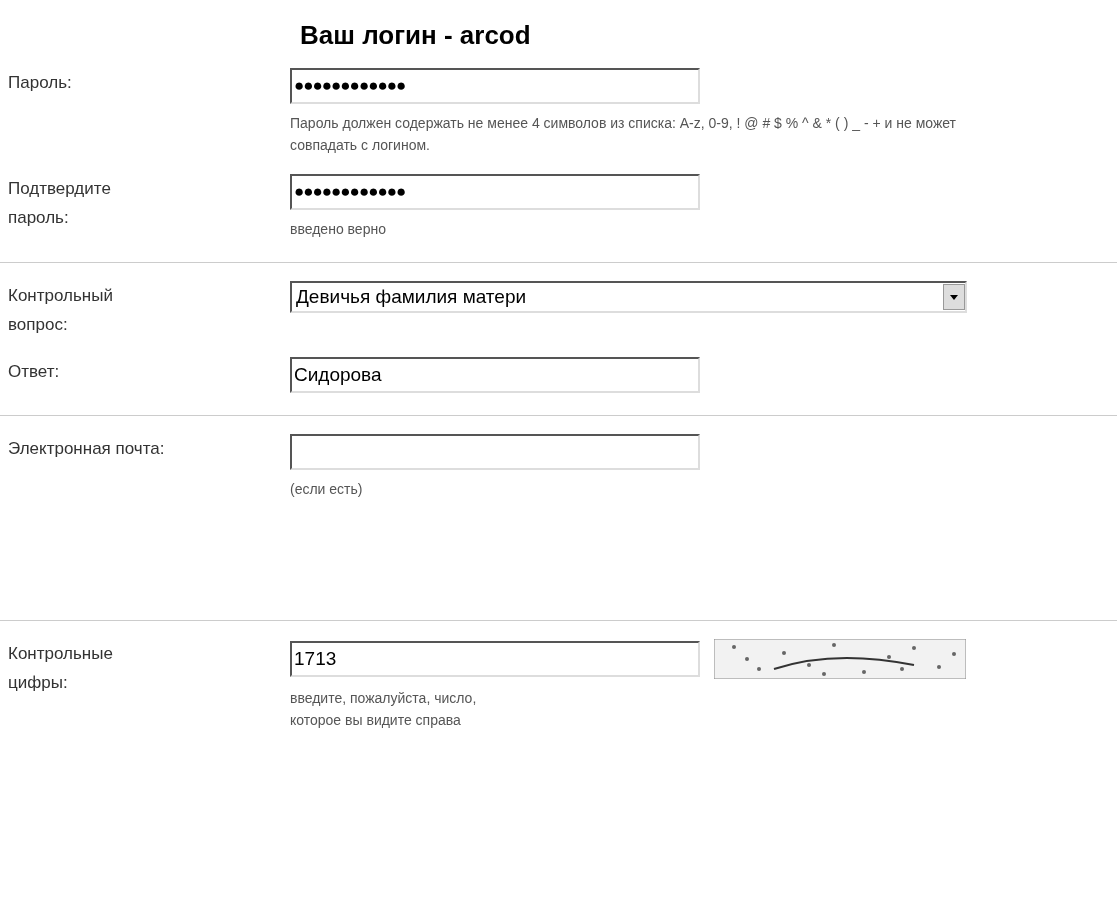 The height and width of the screenshot is (900, 1117). I want to click on field-label: Подтвердите пароль:, so click(59, 203).